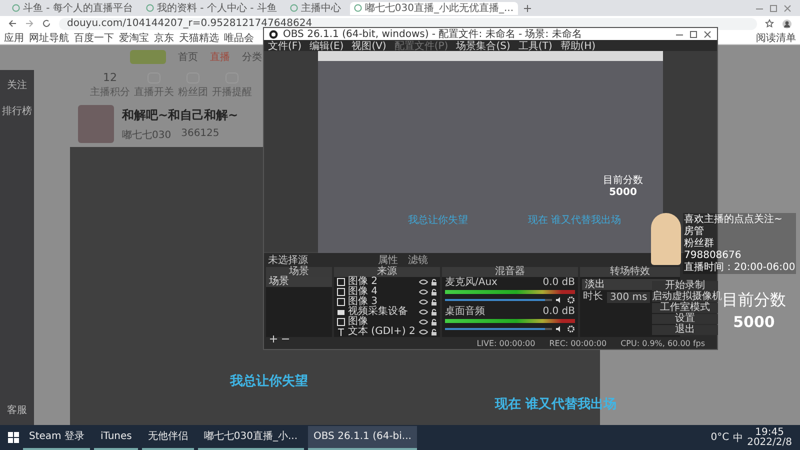  What do you see at coordinates (14, 37) in the screenshot?
I see `bookmark-link: 应用` at bounding box center [14, 37].